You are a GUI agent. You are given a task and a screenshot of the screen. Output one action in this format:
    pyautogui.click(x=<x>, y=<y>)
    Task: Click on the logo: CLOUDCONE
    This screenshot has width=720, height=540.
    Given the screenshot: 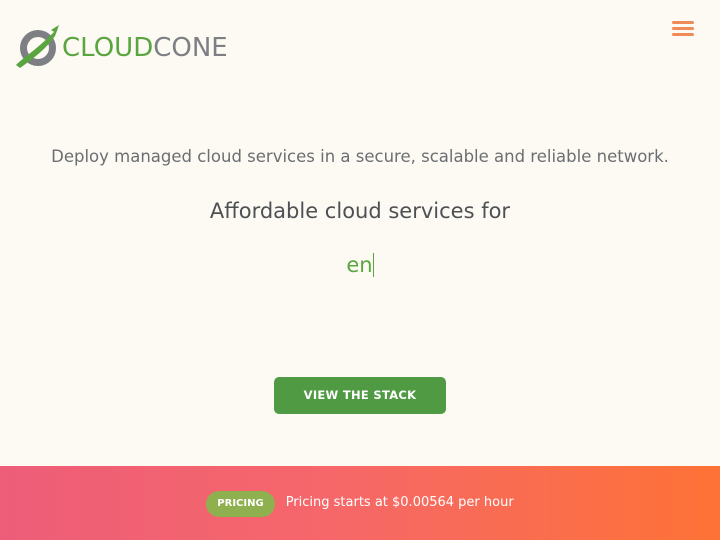 What is the action you would take?
    pyautogui.click(x=121, y=48)
    